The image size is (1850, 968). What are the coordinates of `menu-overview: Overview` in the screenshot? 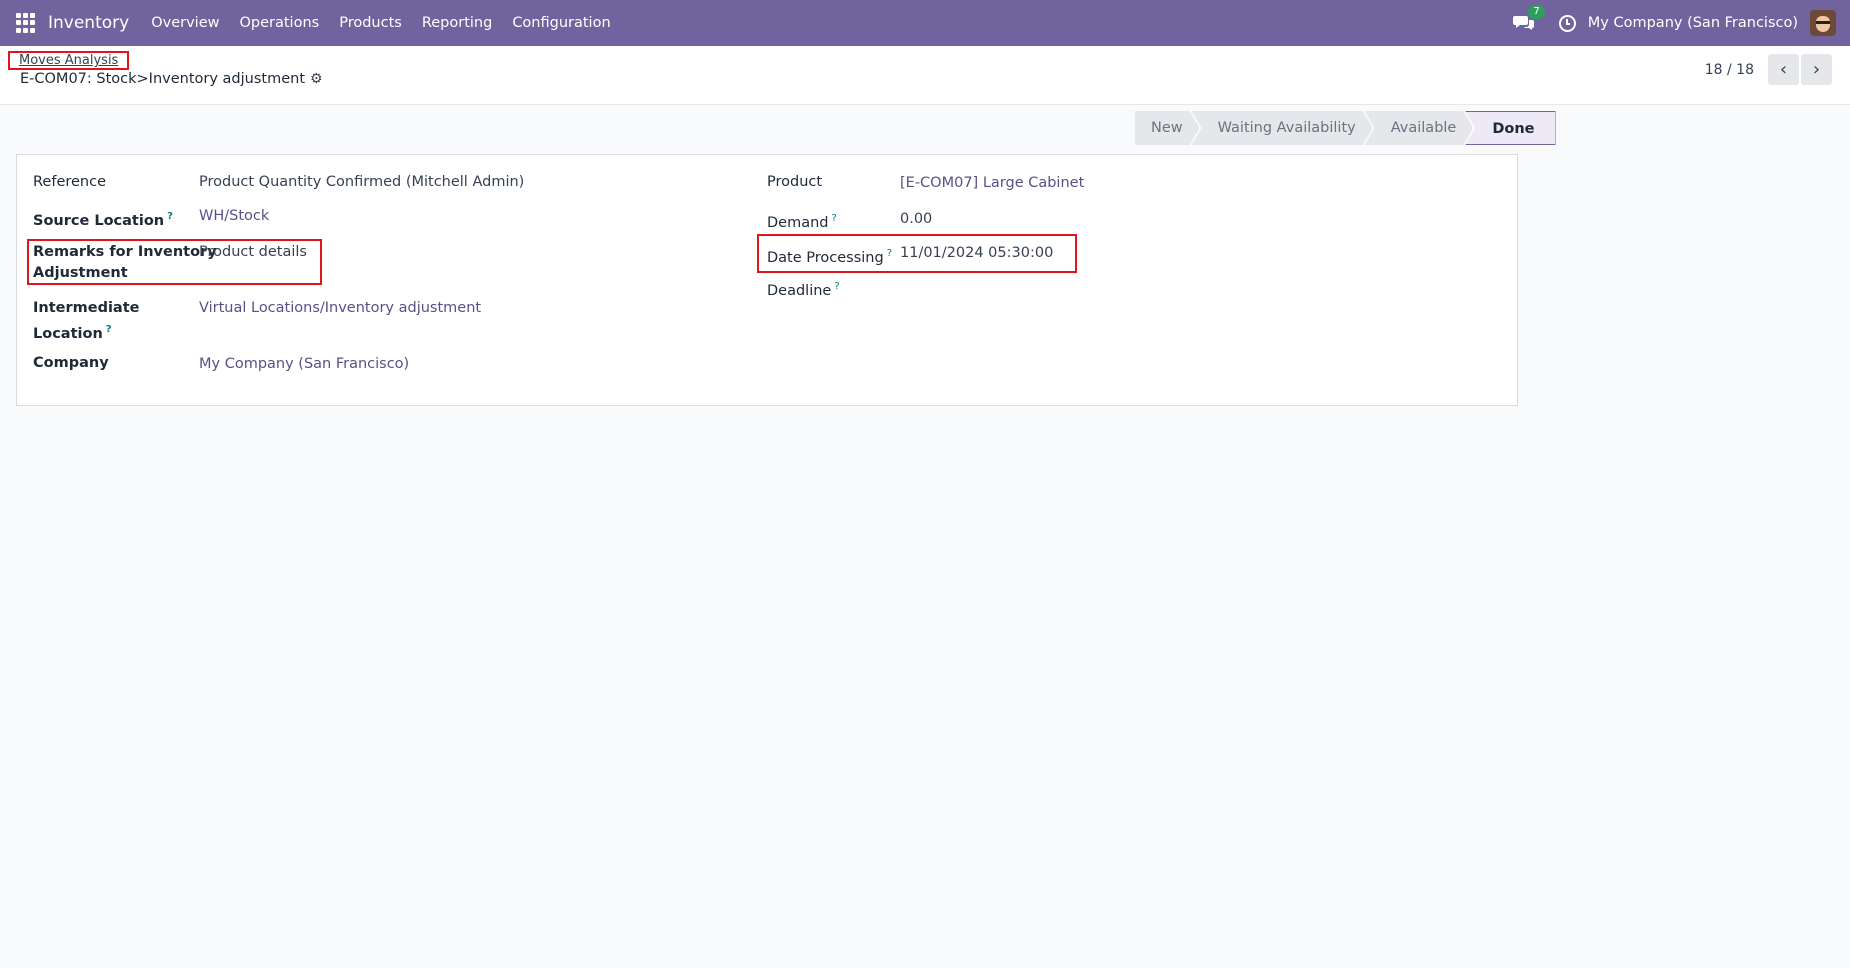 It's located at (185, 23).